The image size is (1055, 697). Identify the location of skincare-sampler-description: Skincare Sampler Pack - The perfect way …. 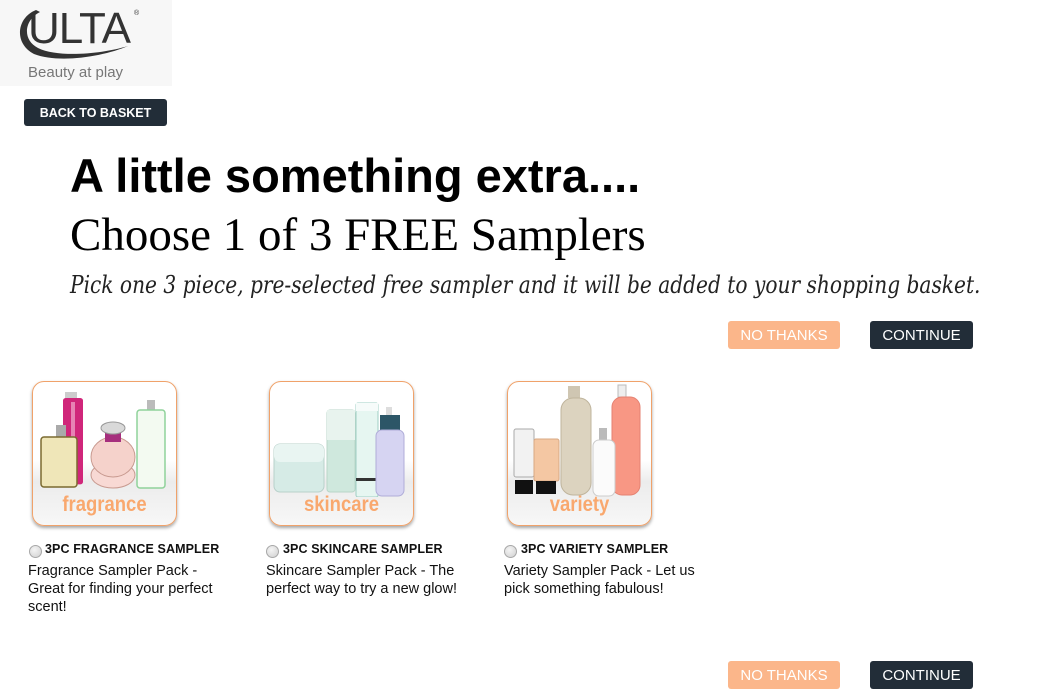
(361, 580).